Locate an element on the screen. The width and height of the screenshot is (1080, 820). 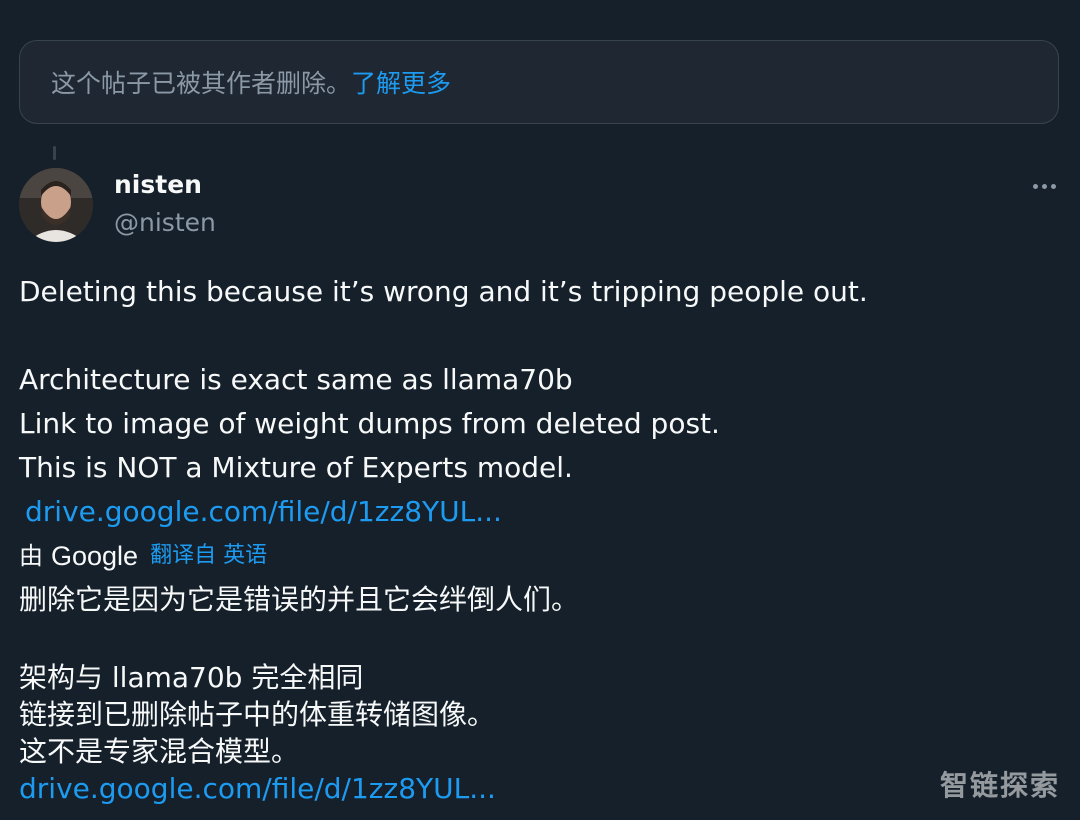
avatar is located at coordinates (56, 205).